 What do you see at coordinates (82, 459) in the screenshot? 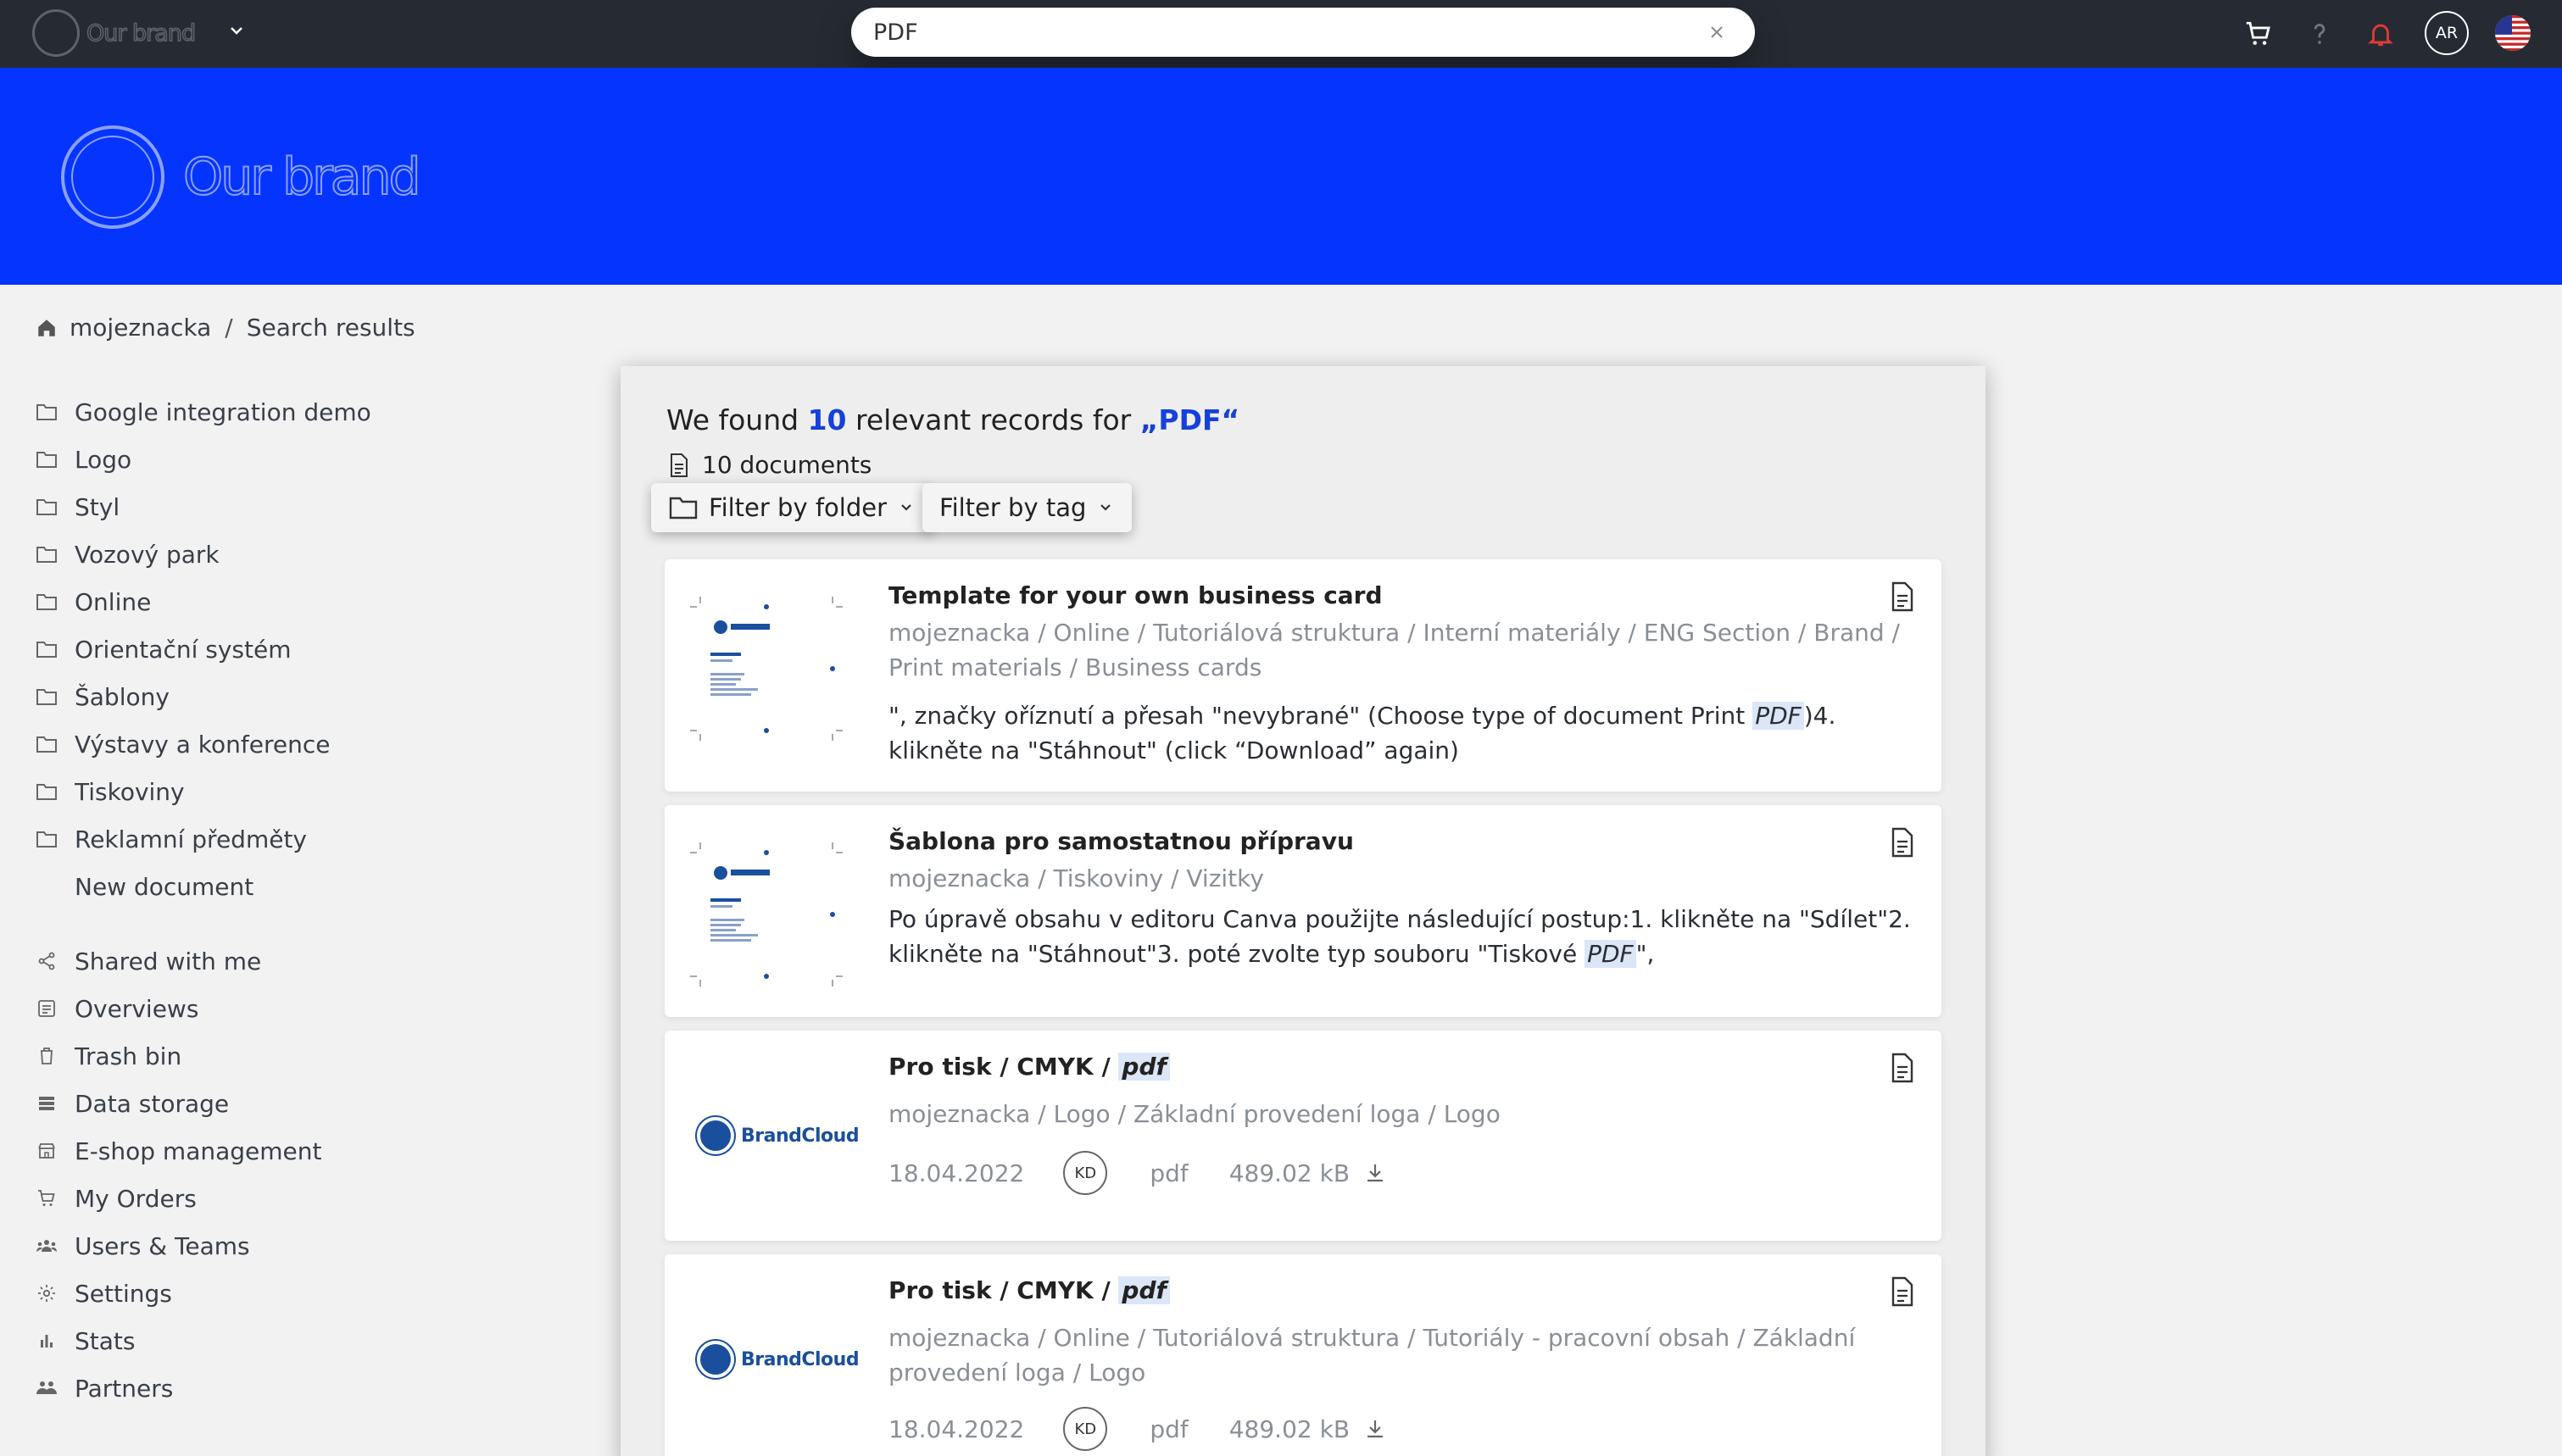
I see `sidebar-folder: Logo` at bounding box center [82, 459].